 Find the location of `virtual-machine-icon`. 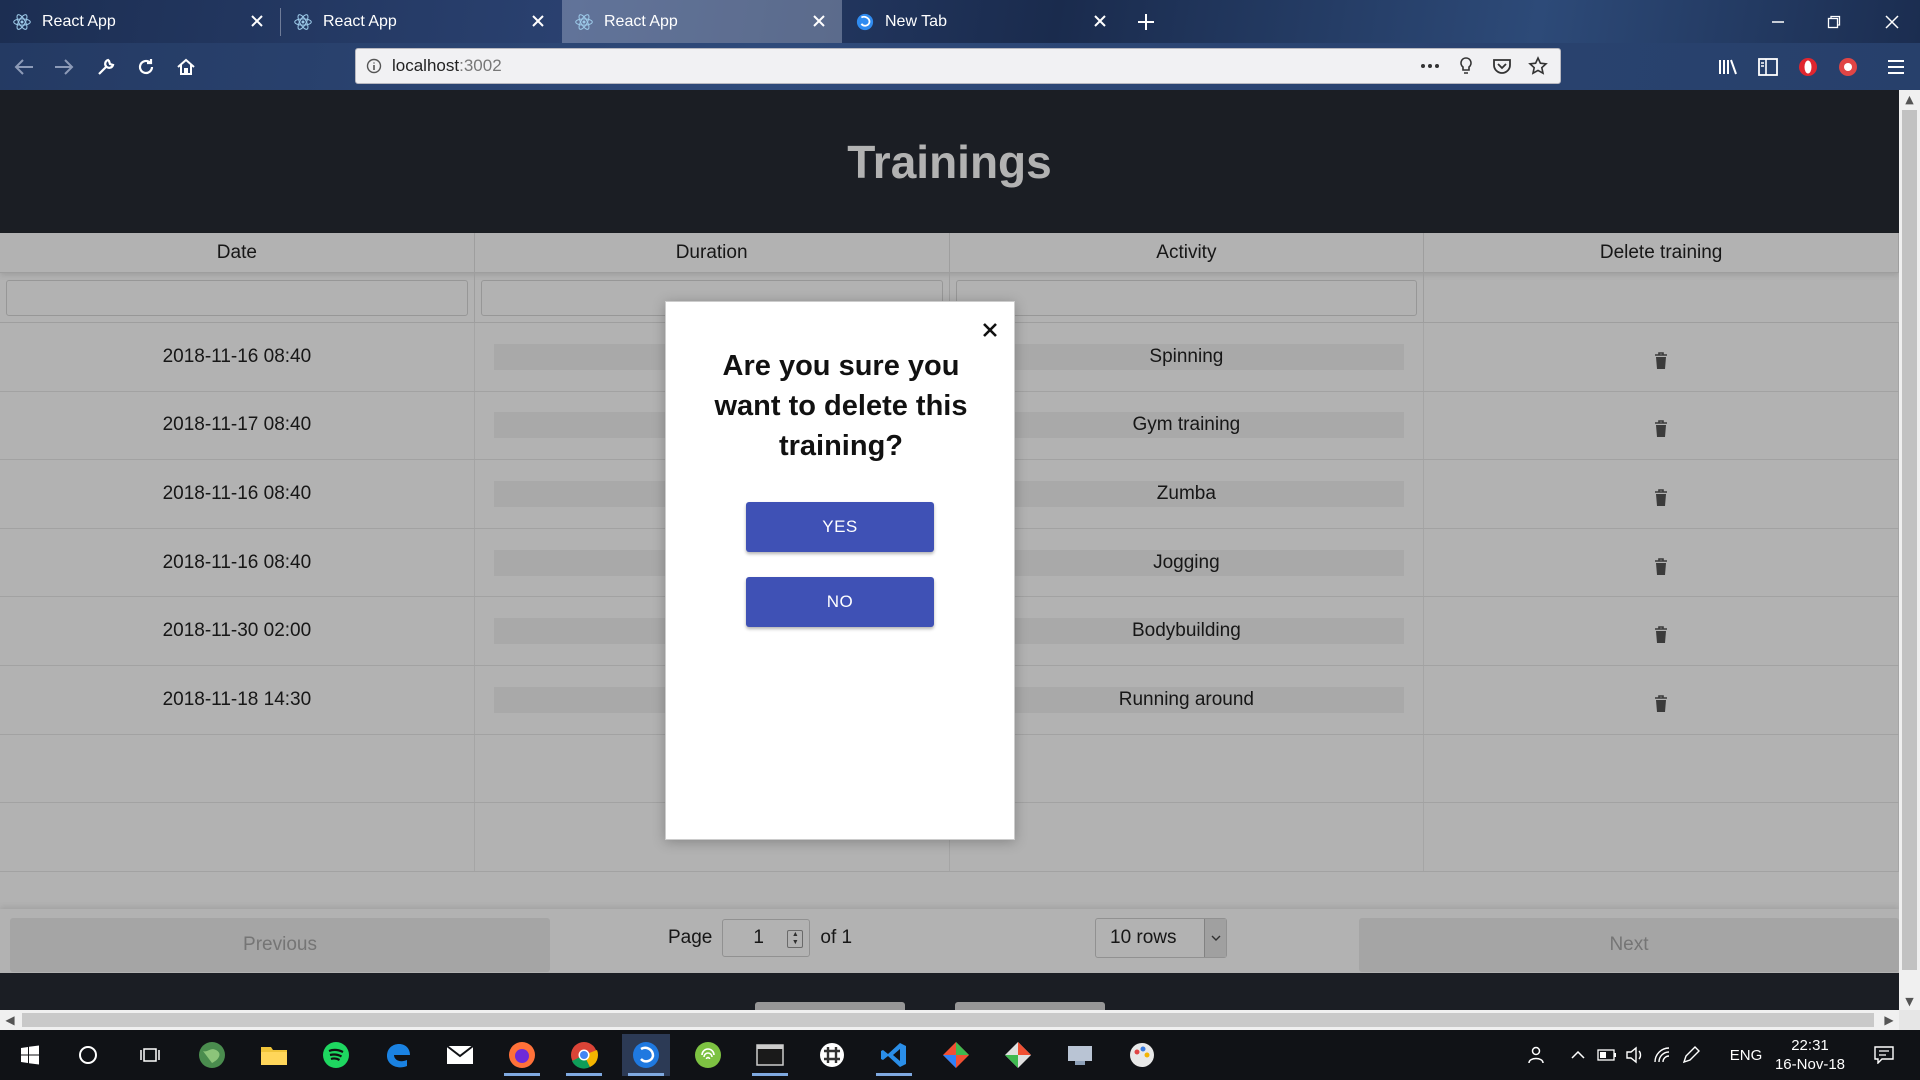

virtual-machine-icon is located at coordinates (1080, 1055).